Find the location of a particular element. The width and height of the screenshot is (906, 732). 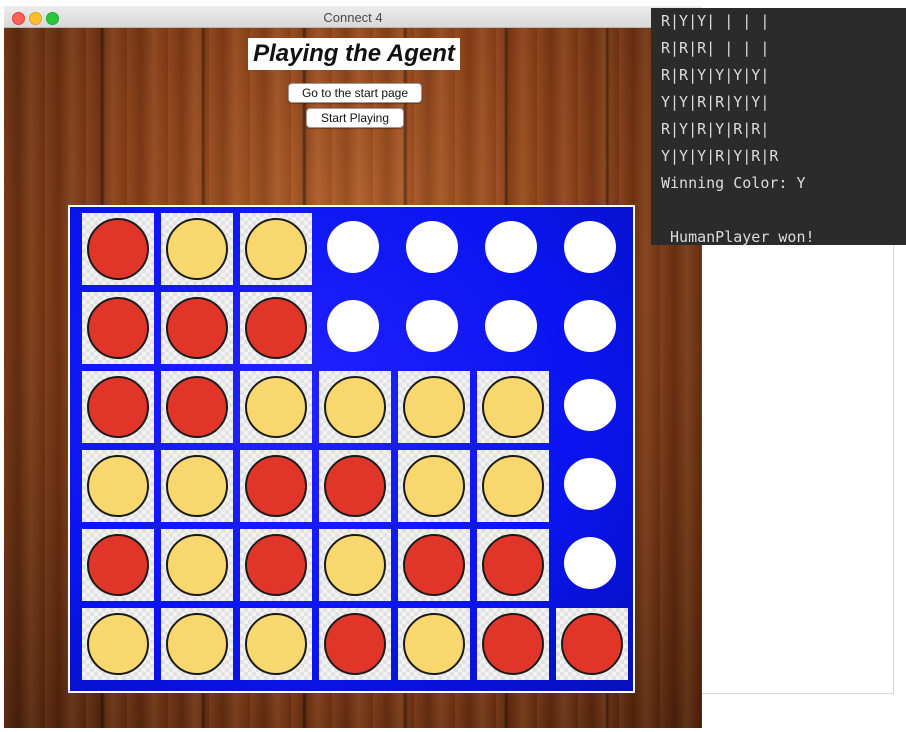

board-cell-r6-c3 is located at coordinates (276, 644).